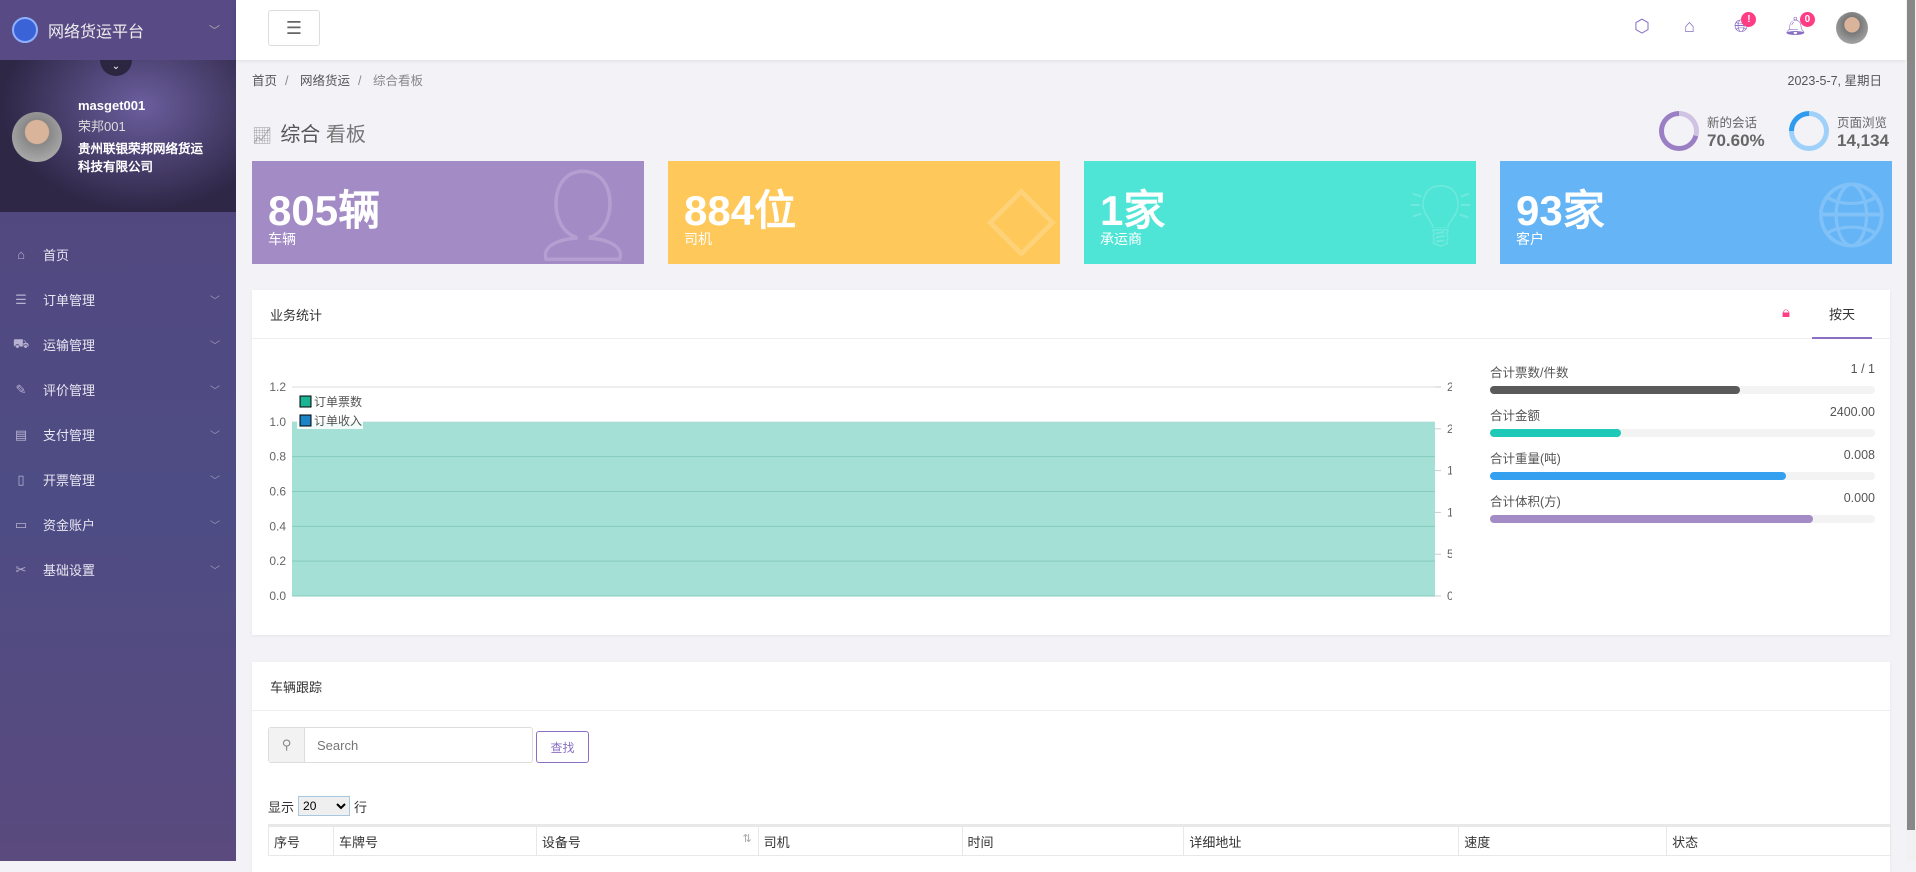 The image size is (1916, 872). Describe the element at coordinates (21, 524) in the screenshot. I see `card-icon: ▭` at that location.